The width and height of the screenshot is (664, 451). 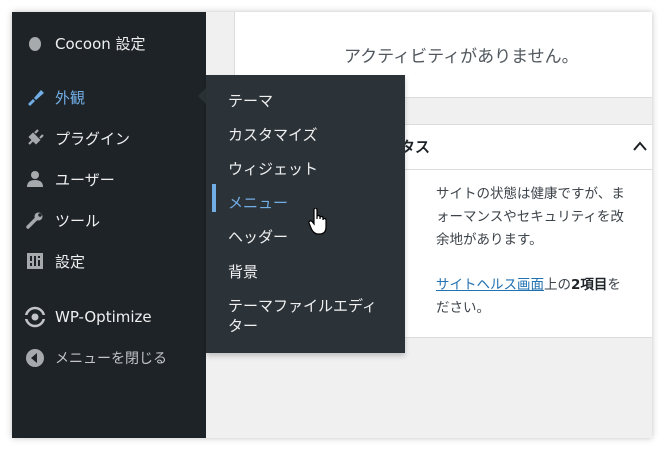 What do you see at coordinates (35, 358) in the screenshot?
I see `collapse-icon` at bounding box center [35, 358].